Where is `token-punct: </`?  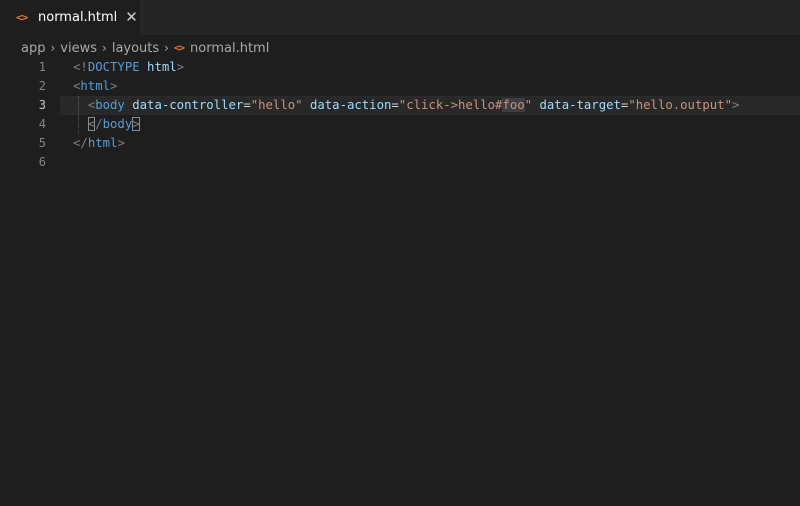 token-punct: </ is located at coordinates (80, 143).